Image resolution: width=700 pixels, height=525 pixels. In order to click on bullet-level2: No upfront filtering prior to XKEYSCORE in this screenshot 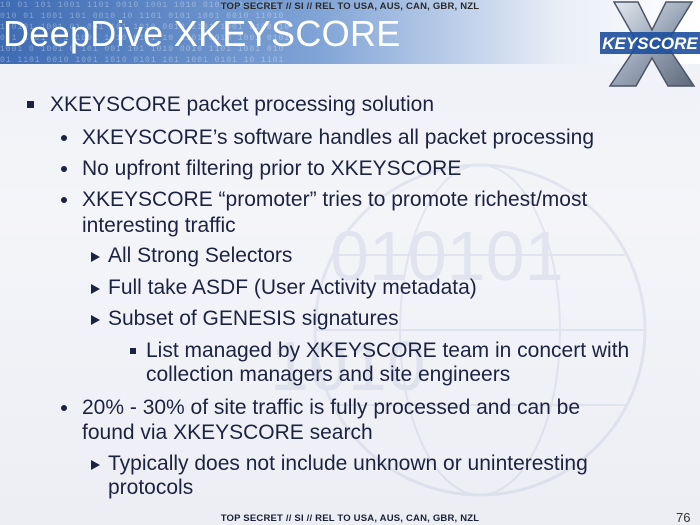, I will do `click(272, 168)`.